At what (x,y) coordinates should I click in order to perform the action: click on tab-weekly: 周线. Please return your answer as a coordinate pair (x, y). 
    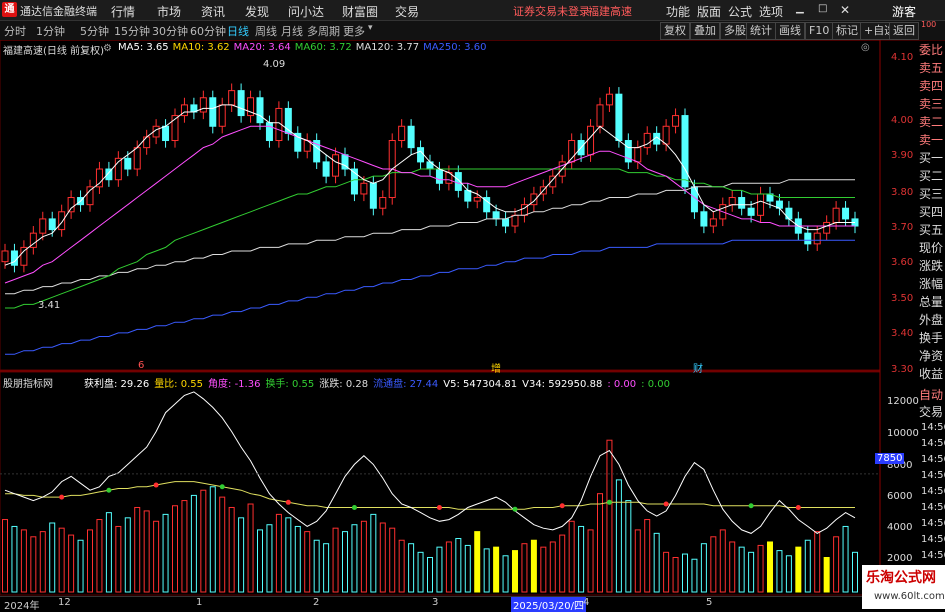
    Looking at the image, I should click on (266, 31).